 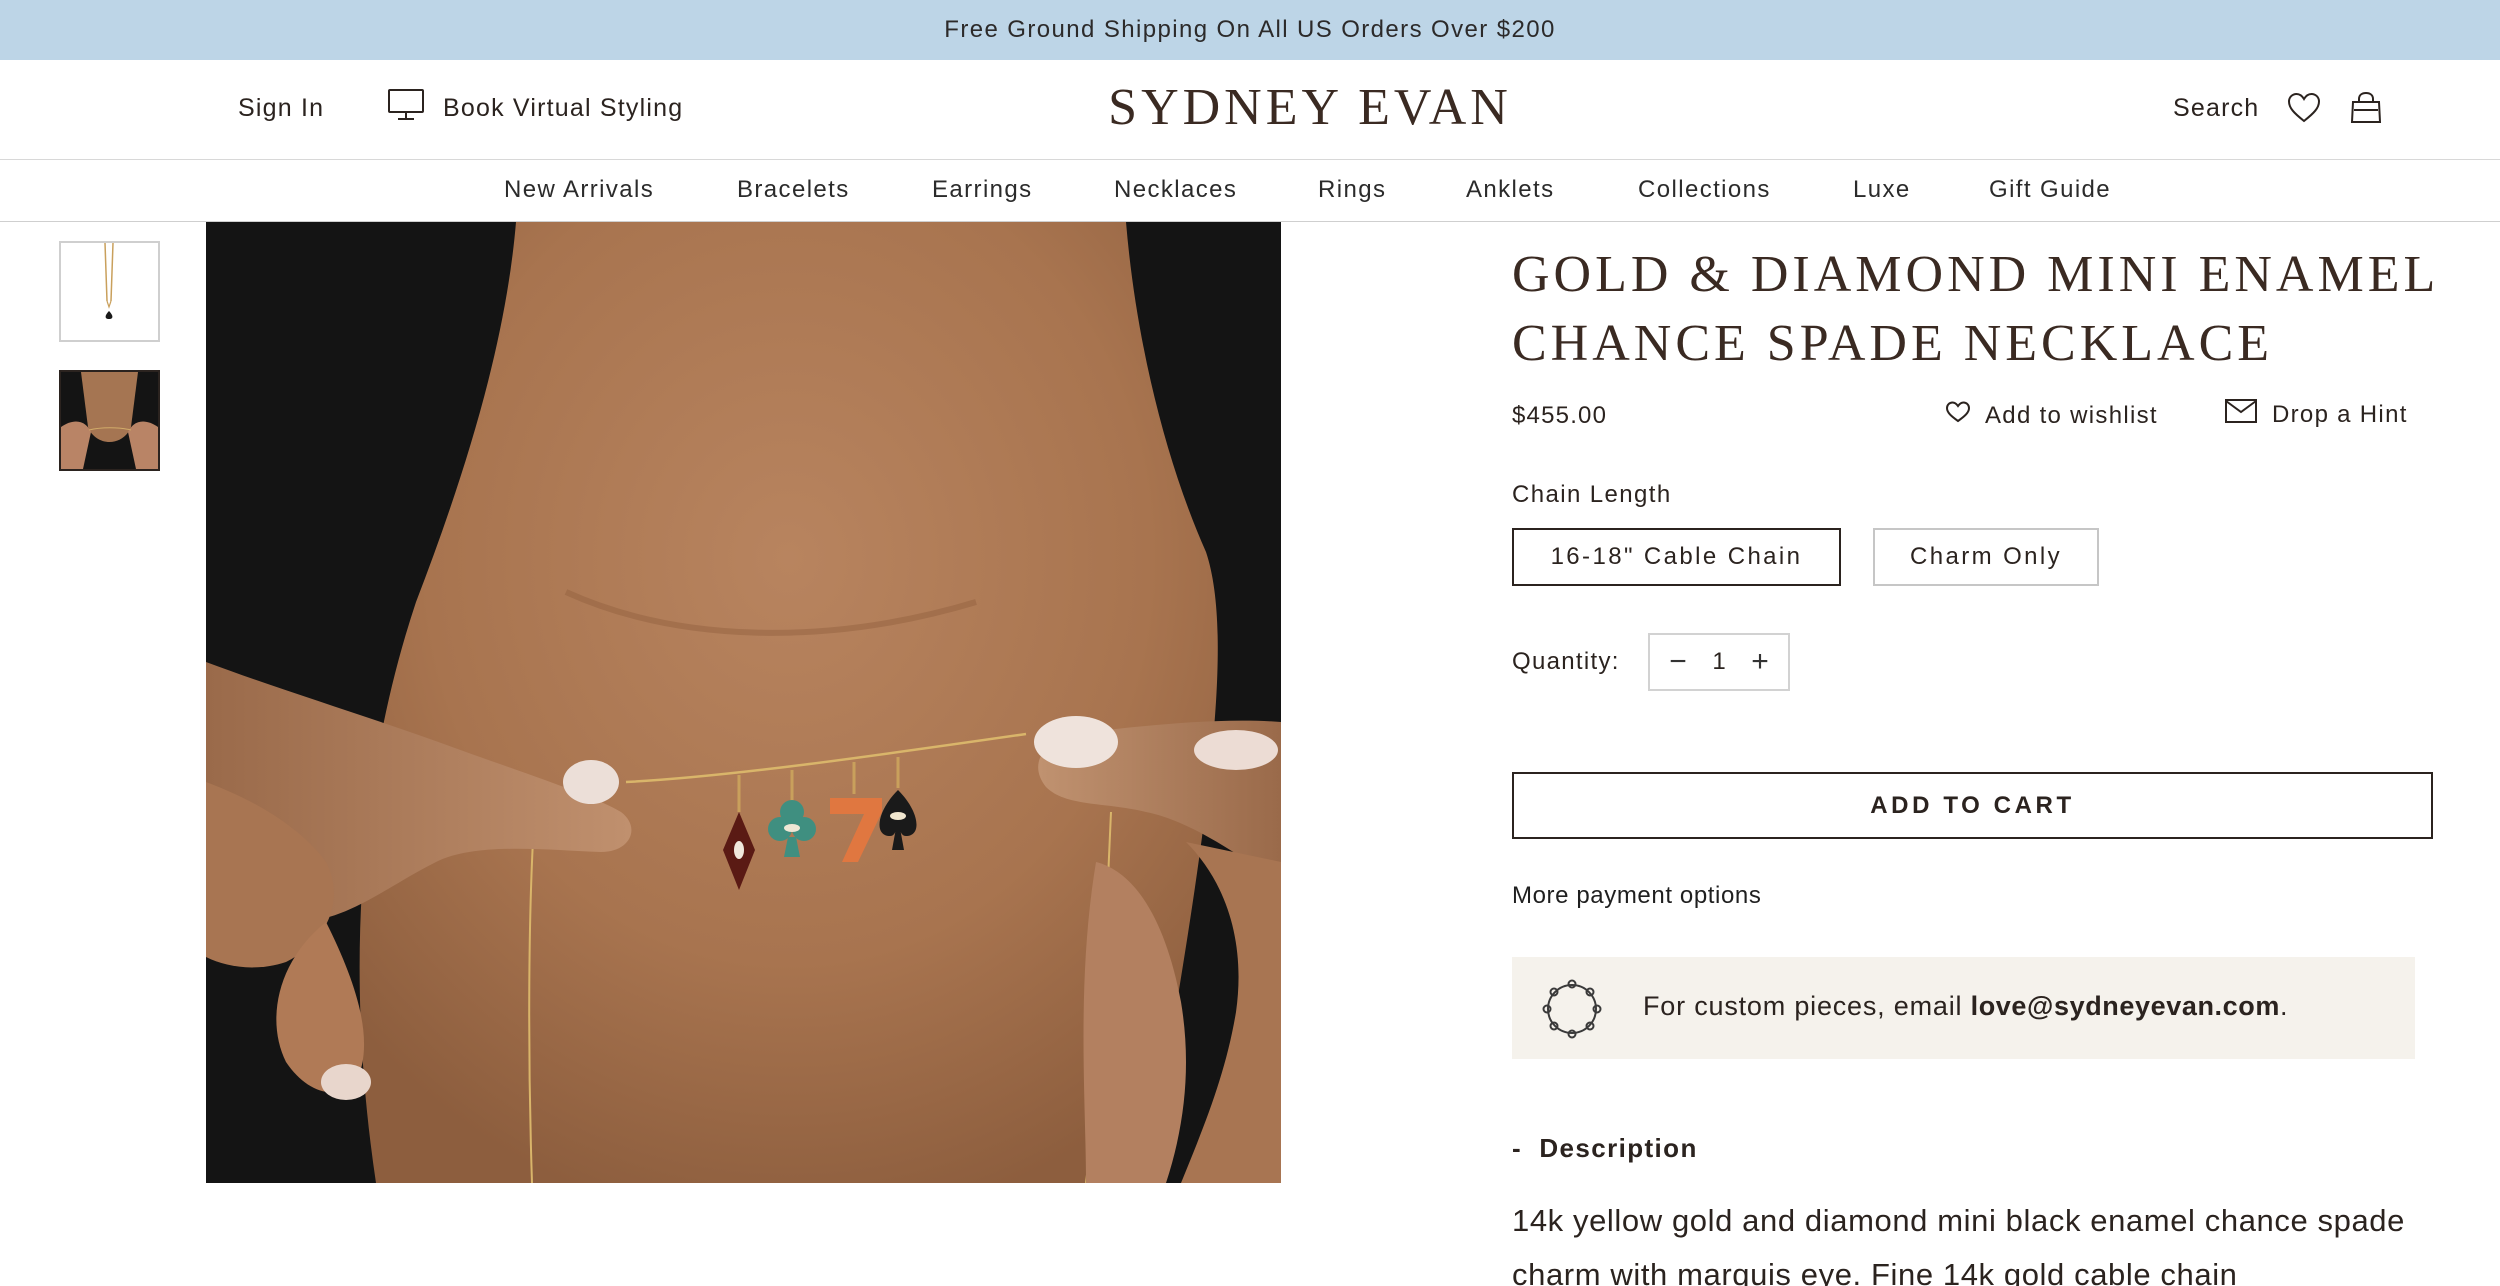 What do you see at coordinates (2216, 108) in the screenshot?
I see `search-link: Search` at bounding box center [2216, 108].